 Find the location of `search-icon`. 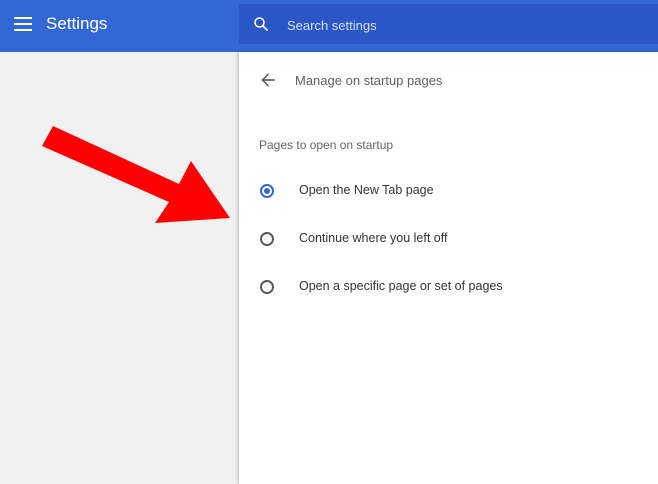

search-icon is located at coordinates (261, 24).